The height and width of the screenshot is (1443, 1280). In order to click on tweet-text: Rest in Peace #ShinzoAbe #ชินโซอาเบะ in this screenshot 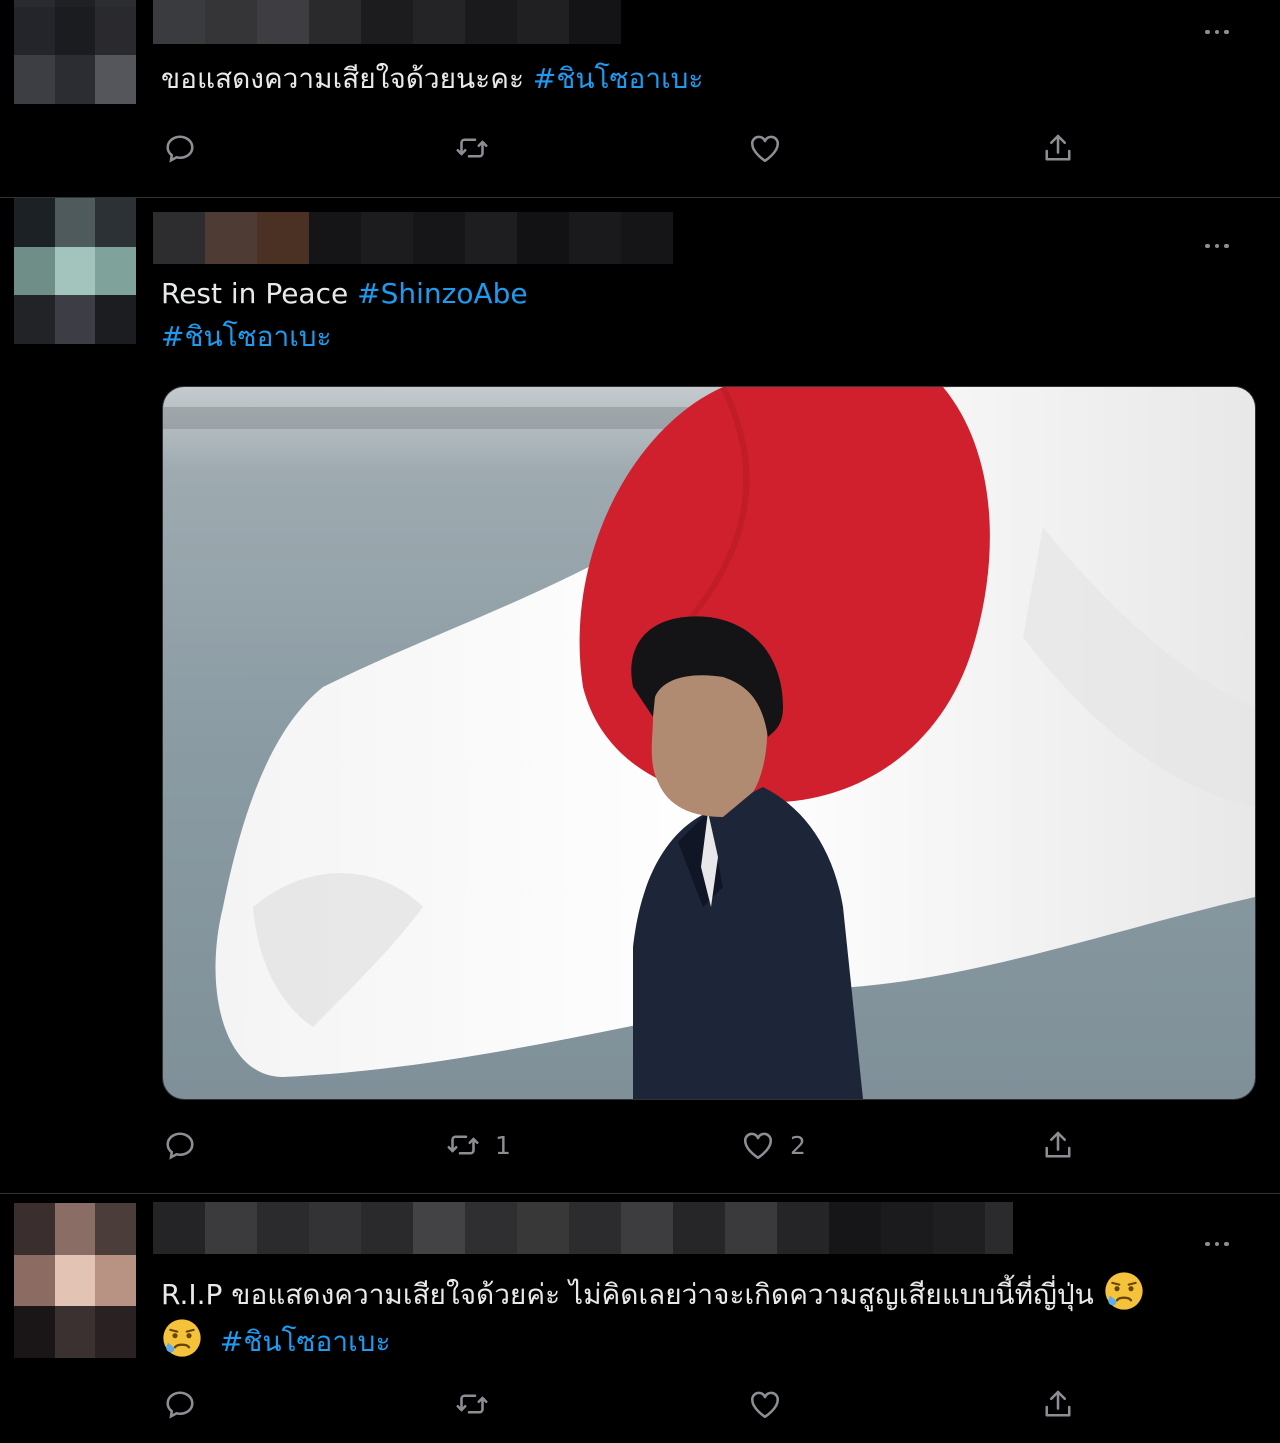, I will do `click(344, 315)`.